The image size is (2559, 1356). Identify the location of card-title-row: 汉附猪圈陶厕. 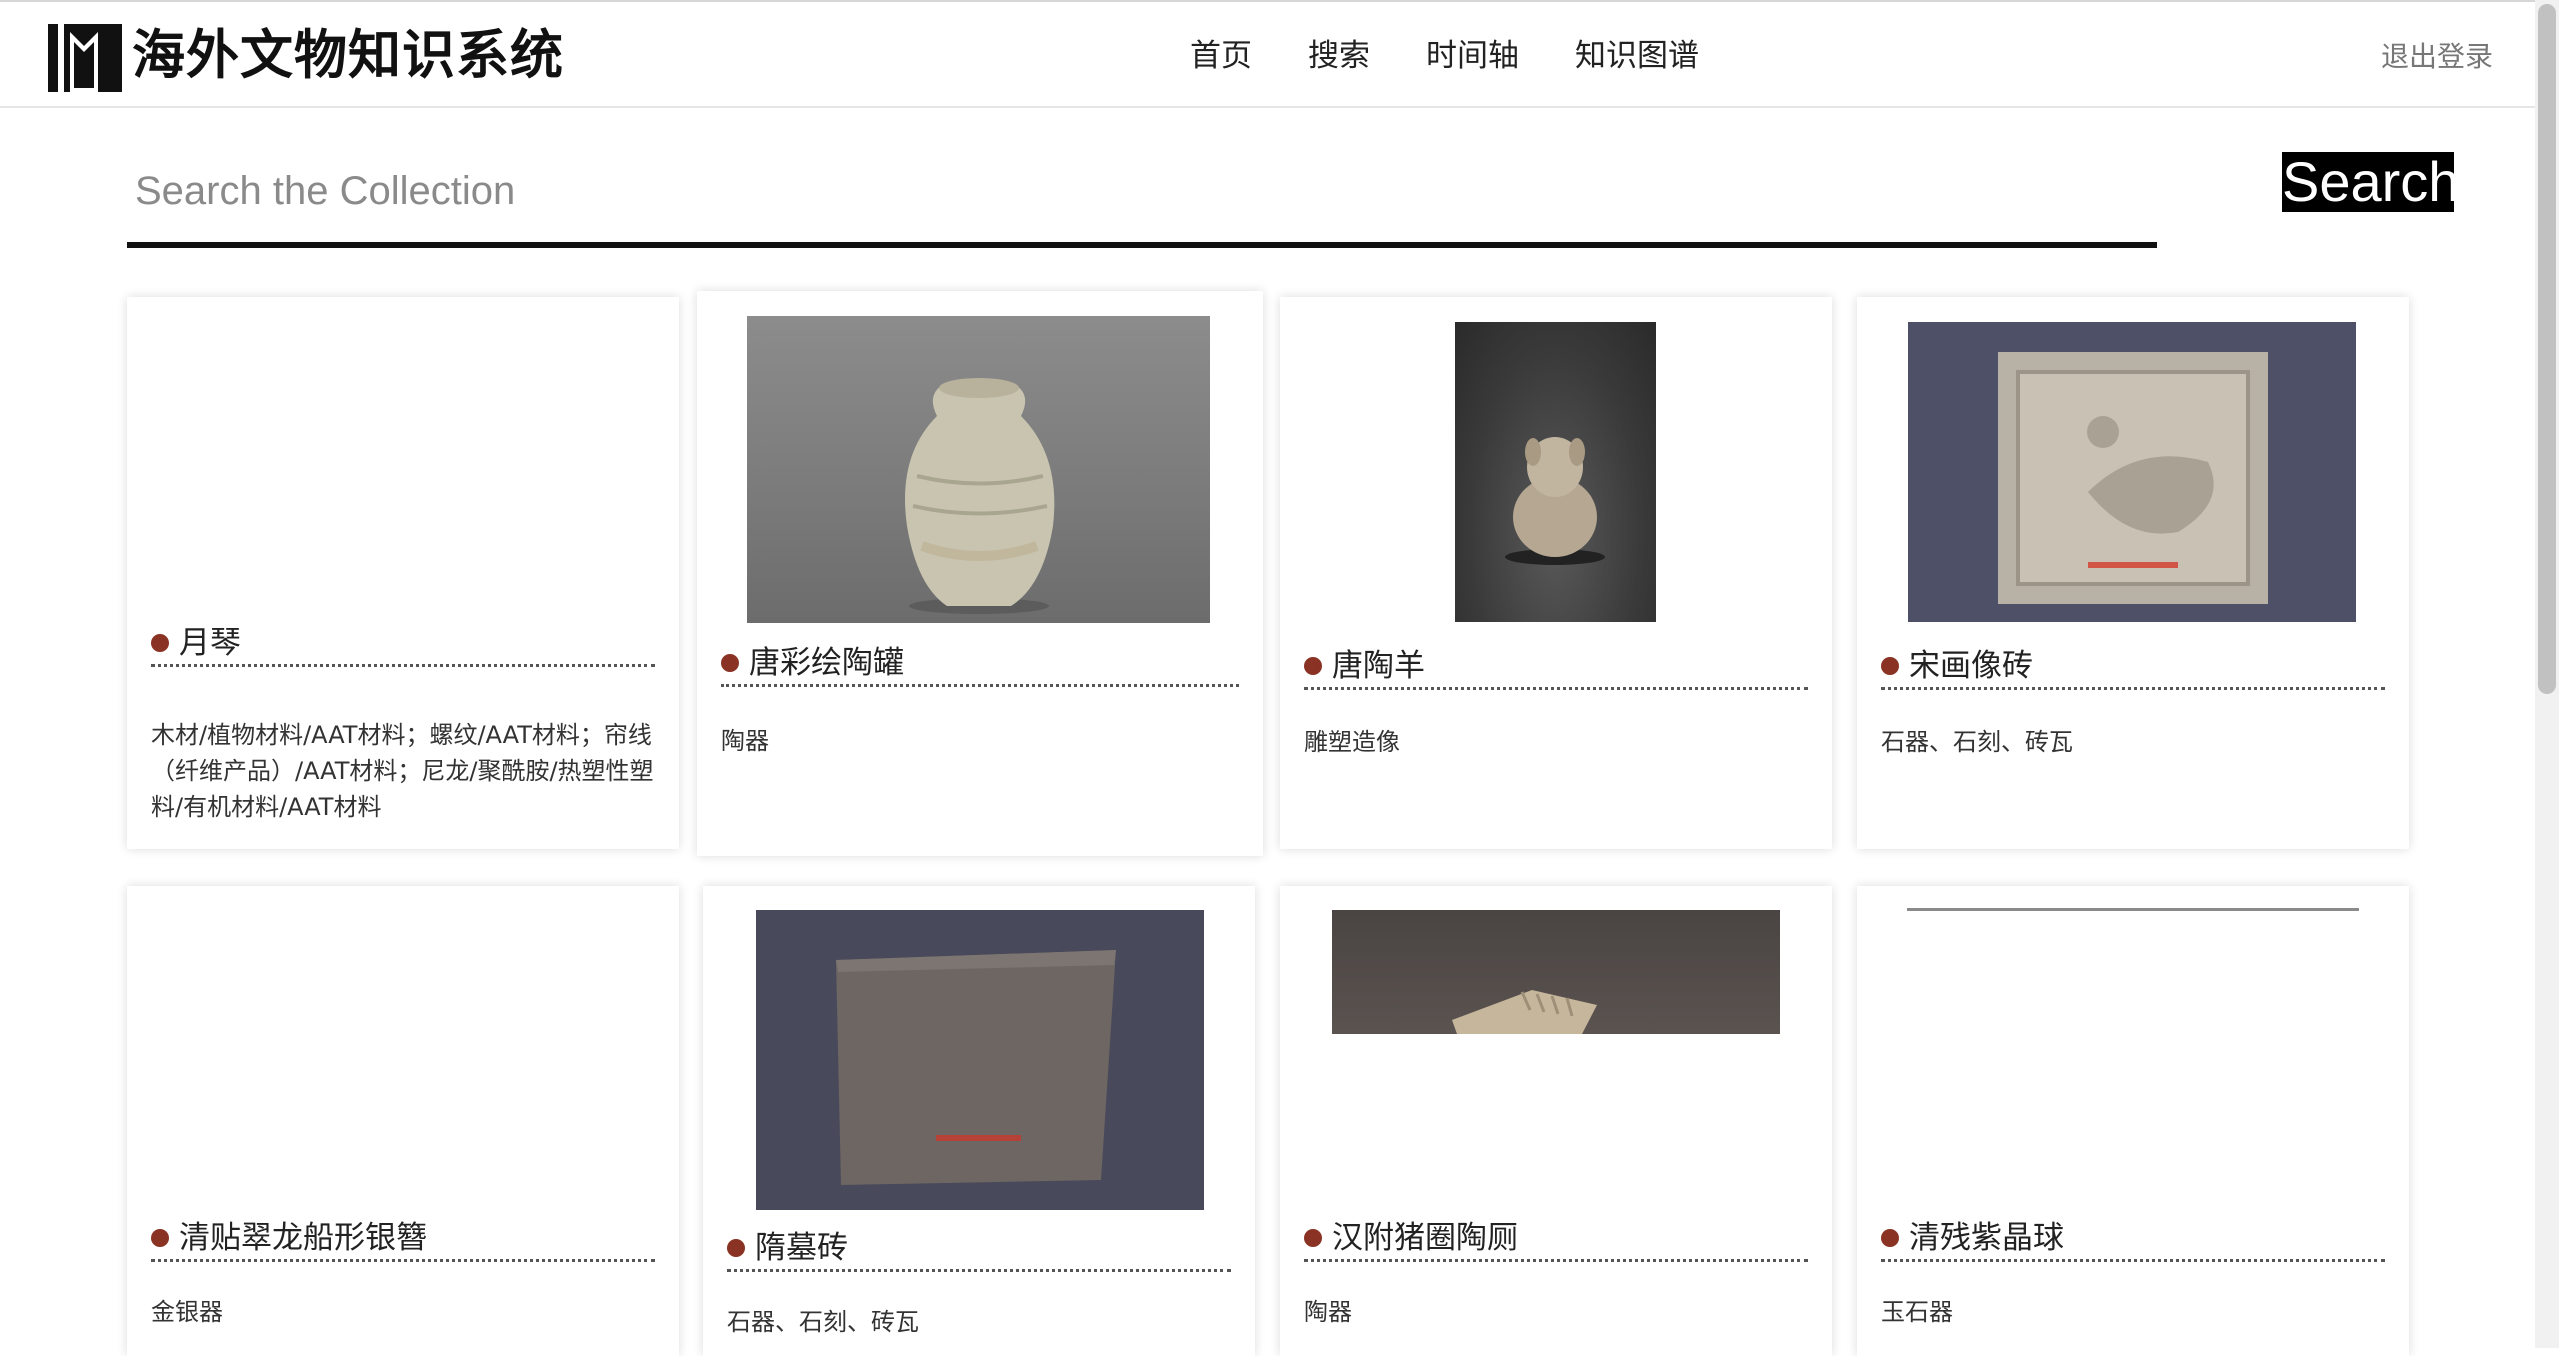
(1556, 1239).